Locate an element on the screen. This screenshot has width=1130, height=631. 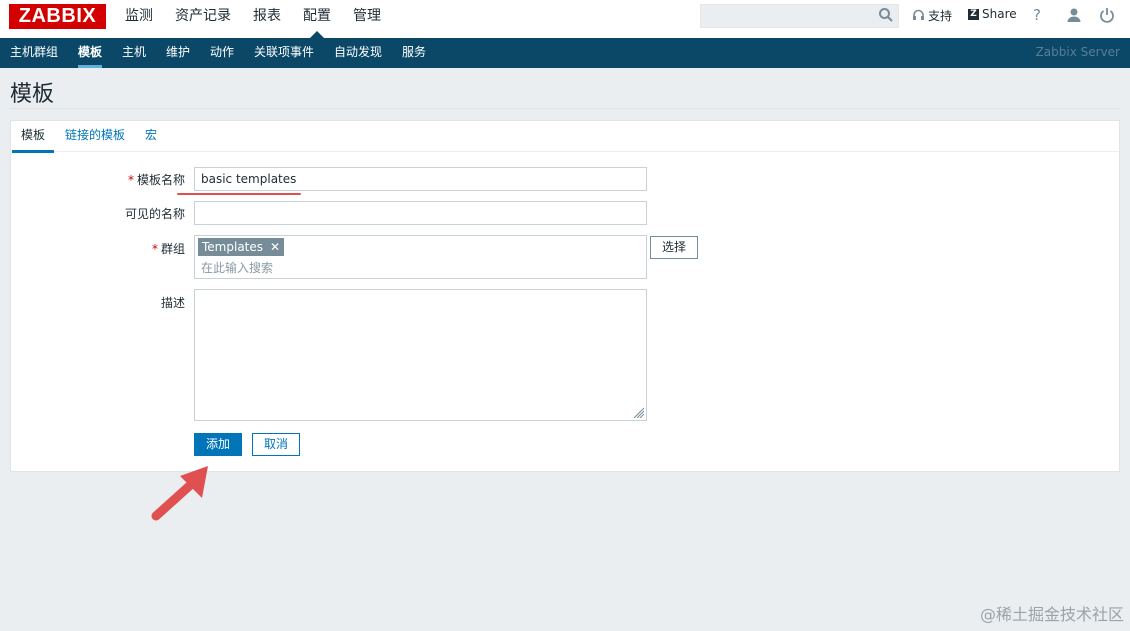
power-icon is located at coordinates (1107, 15).